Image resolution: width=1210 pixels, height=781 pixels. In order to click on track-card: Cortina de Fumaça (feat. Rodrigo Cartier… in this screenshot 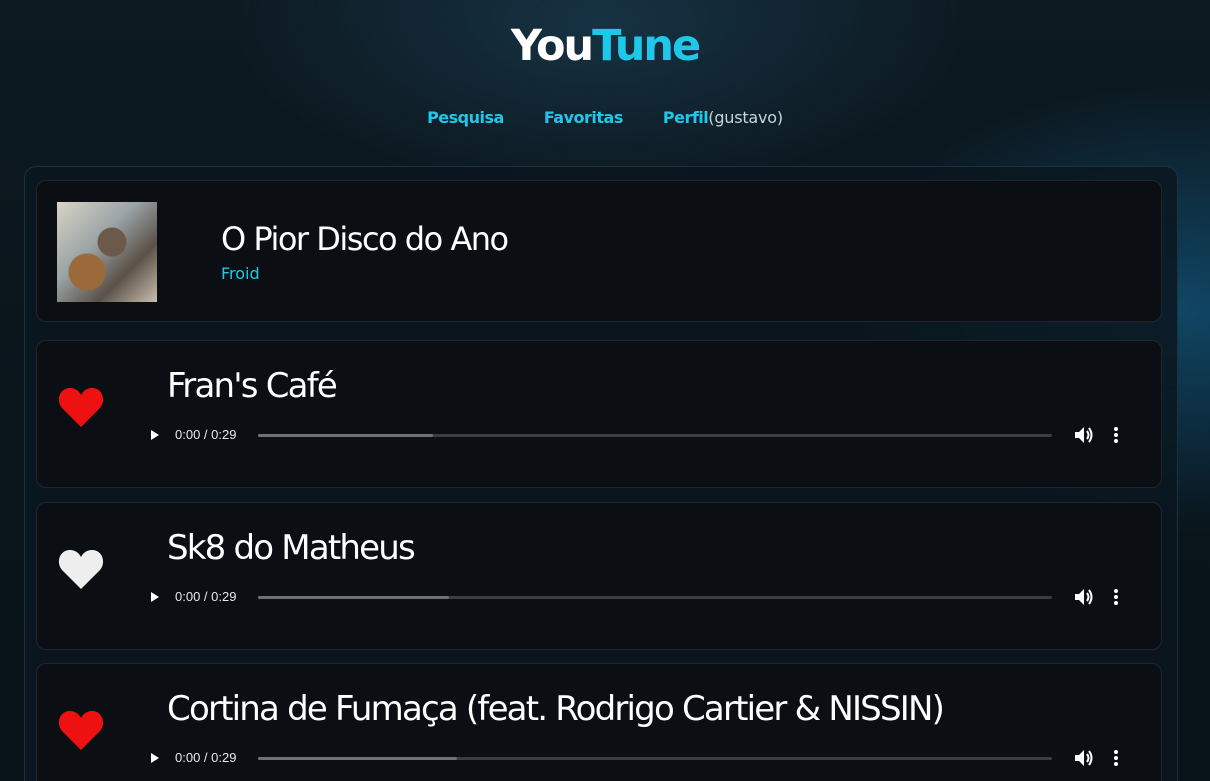, I will do `click(599, 722)`.